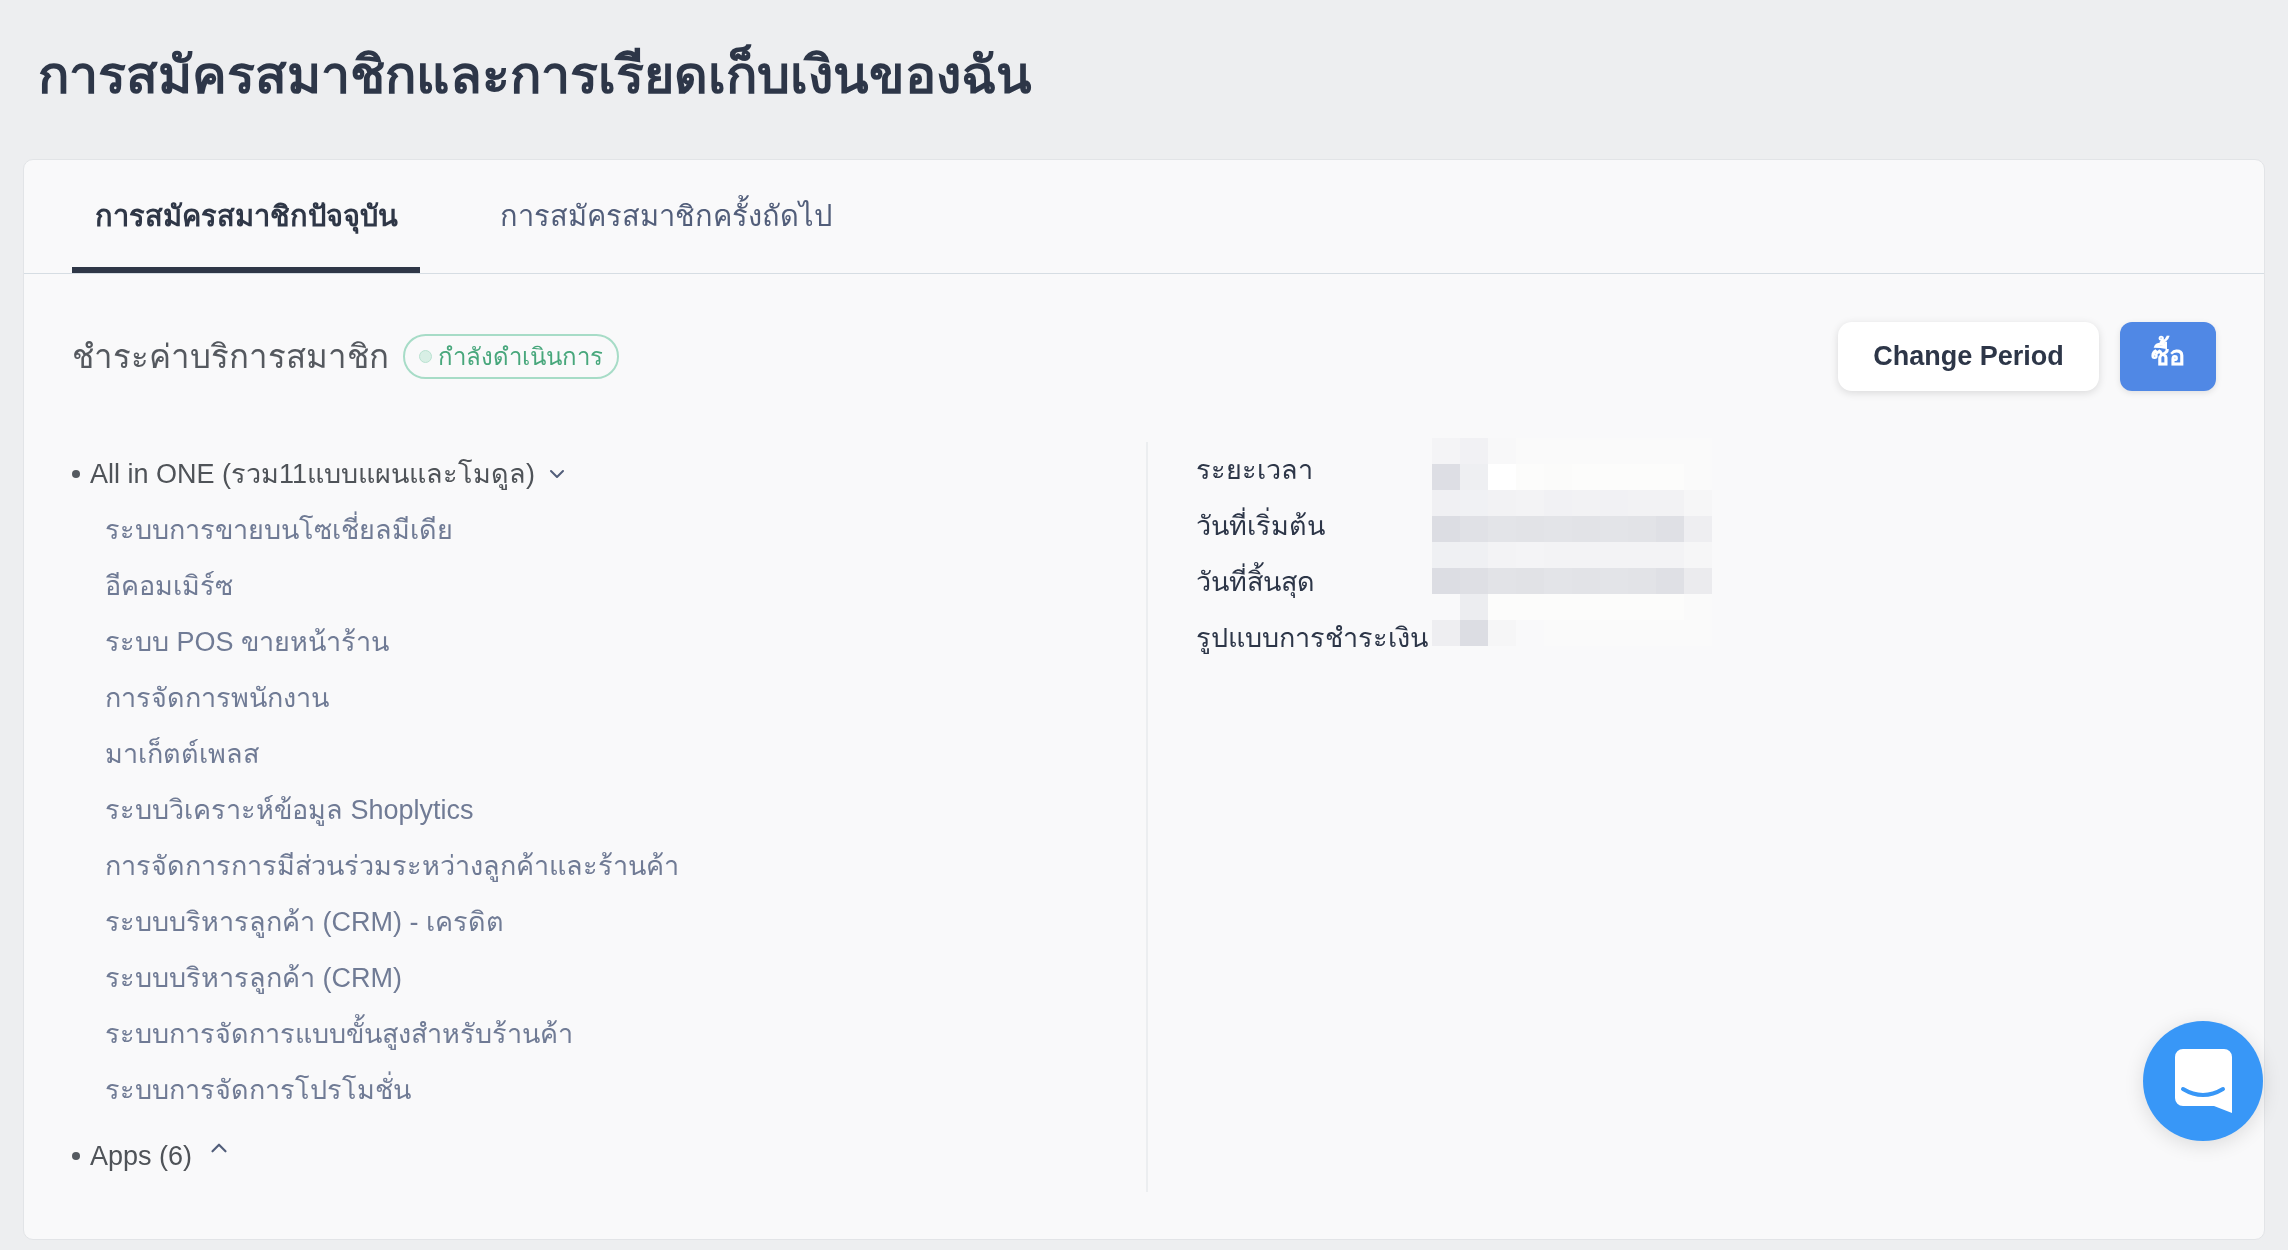 Image resolution: width=2288 pixels, height=1250 pixels. What do you see at coordinates (182, 753) in the screenshot?
I see `module-name: มาเก็ตต์เพลส` at bounding box center [182, 753].